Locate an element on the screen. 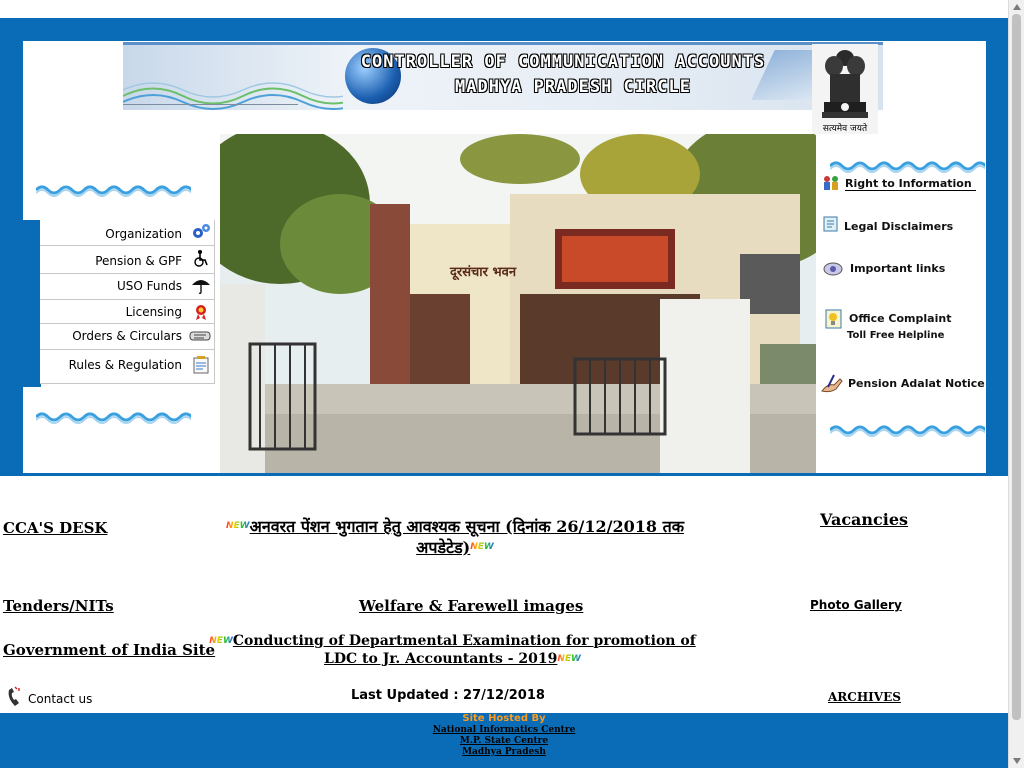 This screenshot has height=768, width=1024. banner-top-bar is located at coordinates (503, 43).